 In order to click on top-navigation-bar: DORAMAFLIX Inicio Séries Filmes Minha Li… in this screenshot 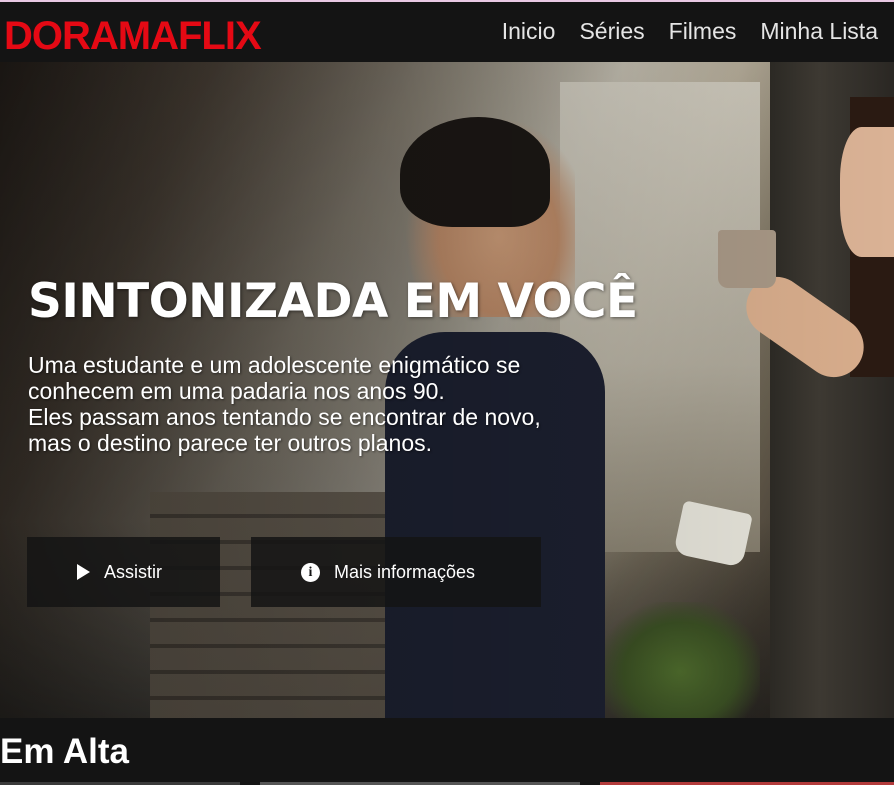, I will do `click(447, 31)`.